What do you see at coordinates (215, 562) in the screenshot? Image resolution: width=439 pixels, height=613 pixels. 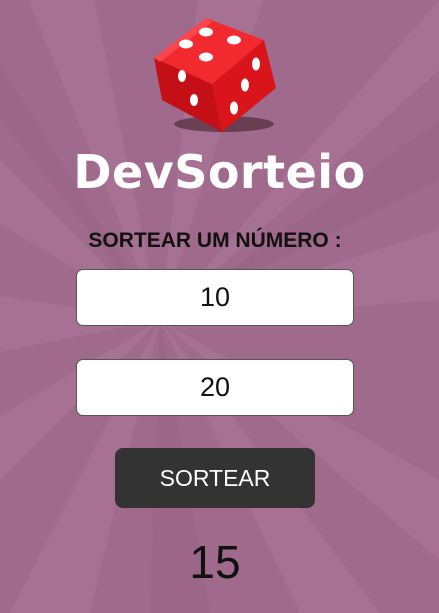 I see `result-value: 15` at bounding box center [215, 562].